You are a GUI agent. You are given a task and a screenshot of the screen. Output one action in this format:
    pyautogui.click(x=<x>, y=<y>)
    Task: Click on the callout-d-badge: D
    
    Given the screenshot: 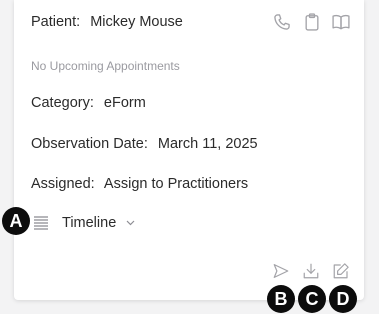 What is the action you would take?
    pyautogui.click(x=343, y=299)
    